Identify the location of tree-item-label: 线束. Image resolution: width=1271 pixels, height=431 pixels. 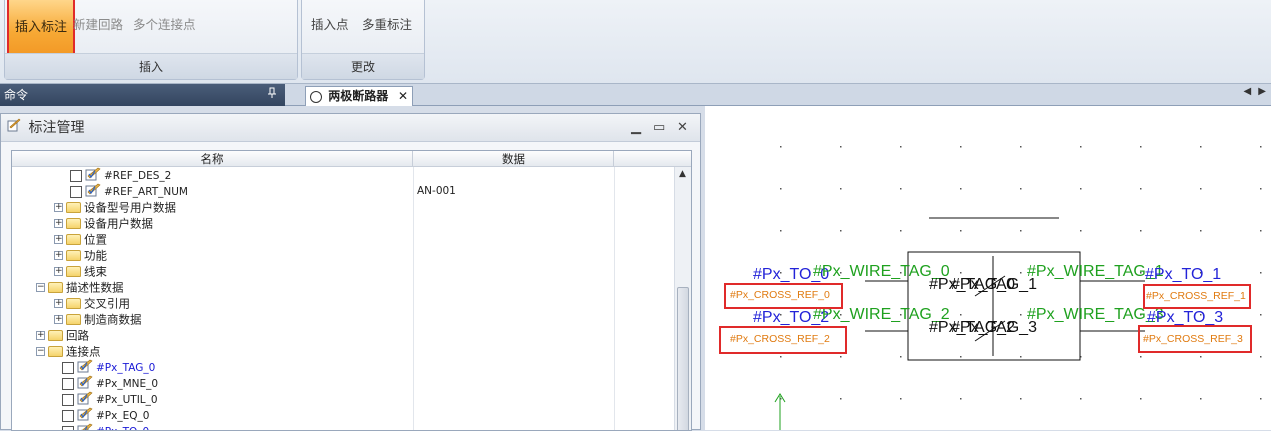
(95, 271).